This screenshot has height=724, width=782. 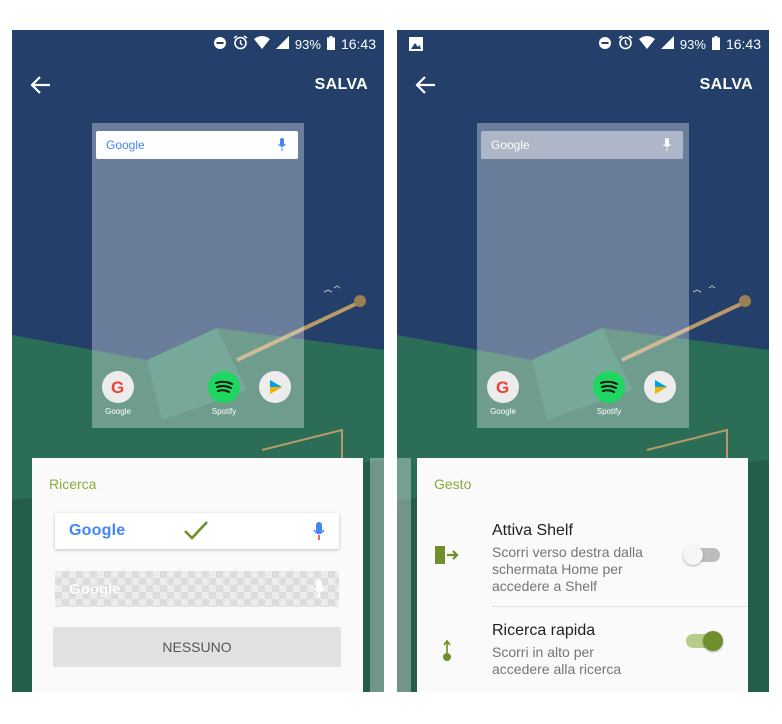 I want to click on checkmark-icon, so click(x=196, y=532).